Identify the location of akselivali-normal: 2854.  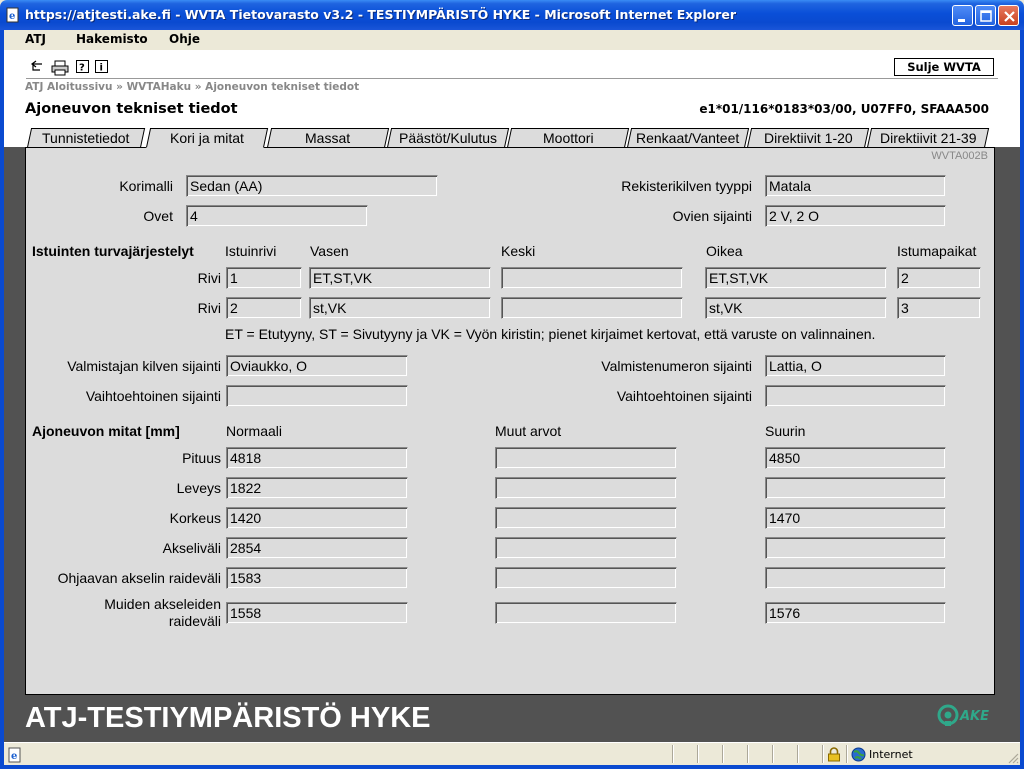
(317, 548).